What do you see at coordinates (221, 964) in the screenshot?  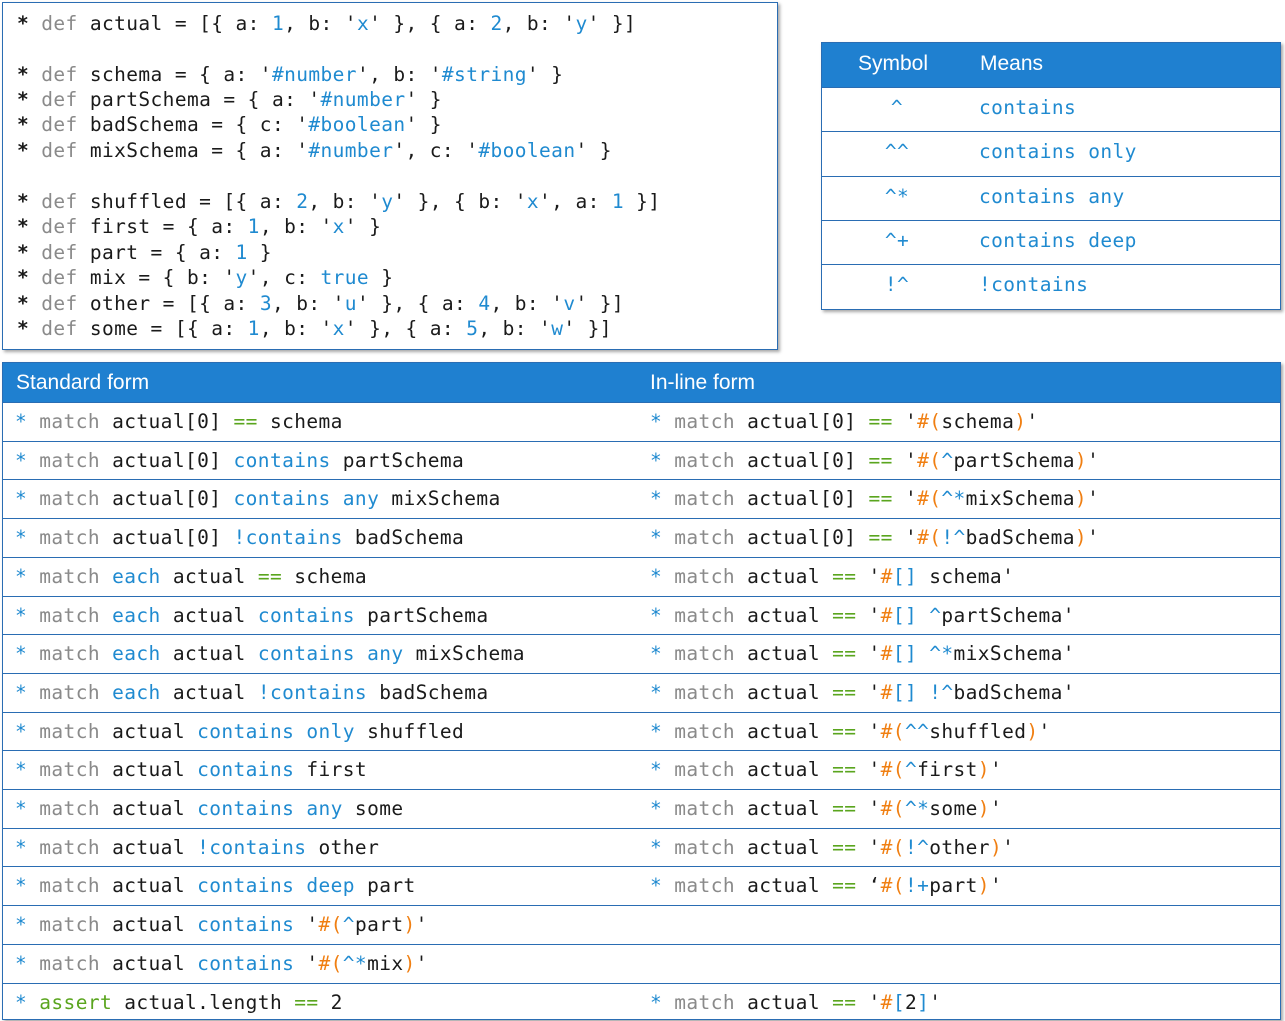 I see `standard-form-cell: * match actual contains '#(^*mix)'` at bounding box center [221, 964].